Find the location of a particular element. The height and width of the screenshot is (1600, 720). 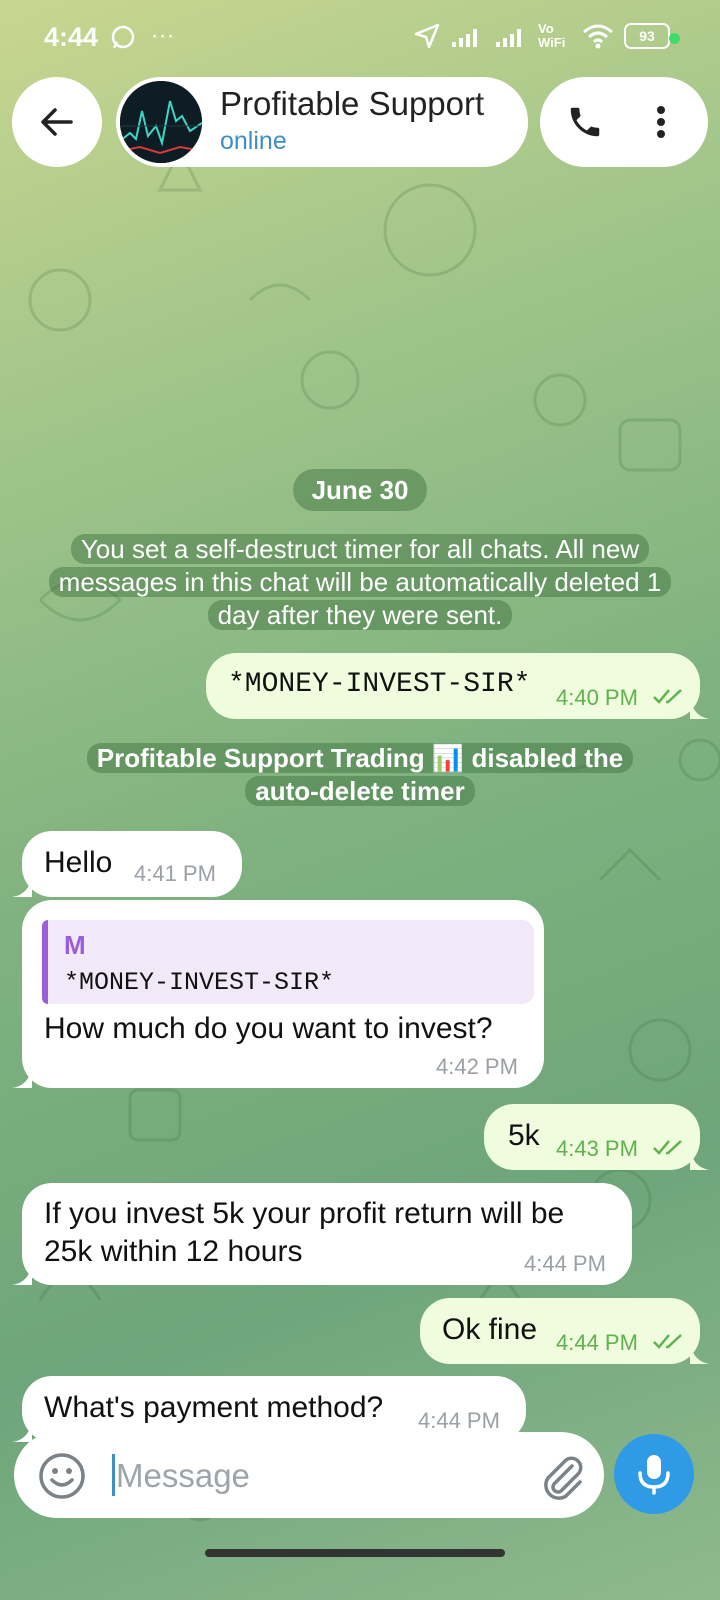

whatsapp-icon is located at coordinates (123, 37).